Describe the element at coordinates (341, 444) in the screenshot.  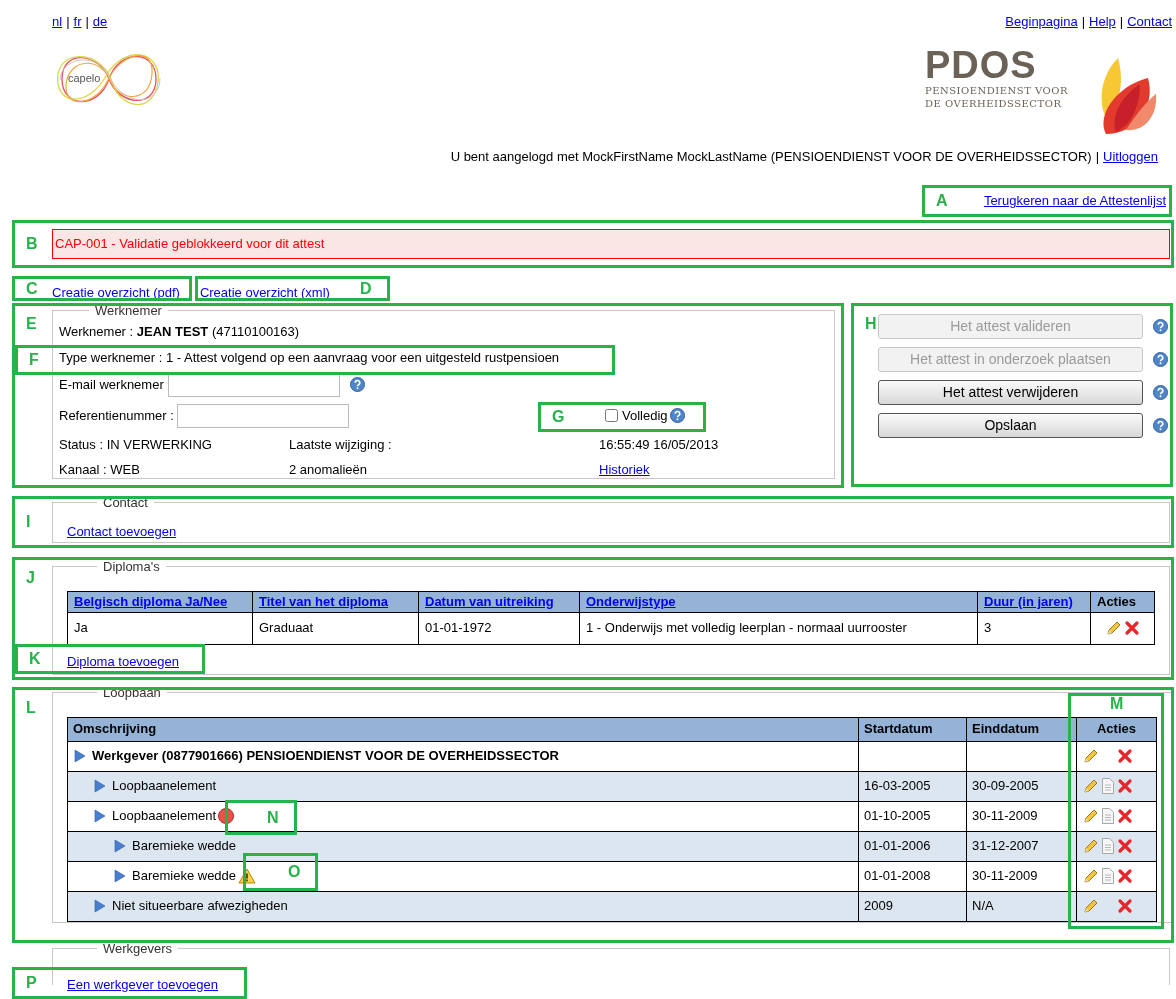
I see `field-label: Laatste wijziging :` at that location.